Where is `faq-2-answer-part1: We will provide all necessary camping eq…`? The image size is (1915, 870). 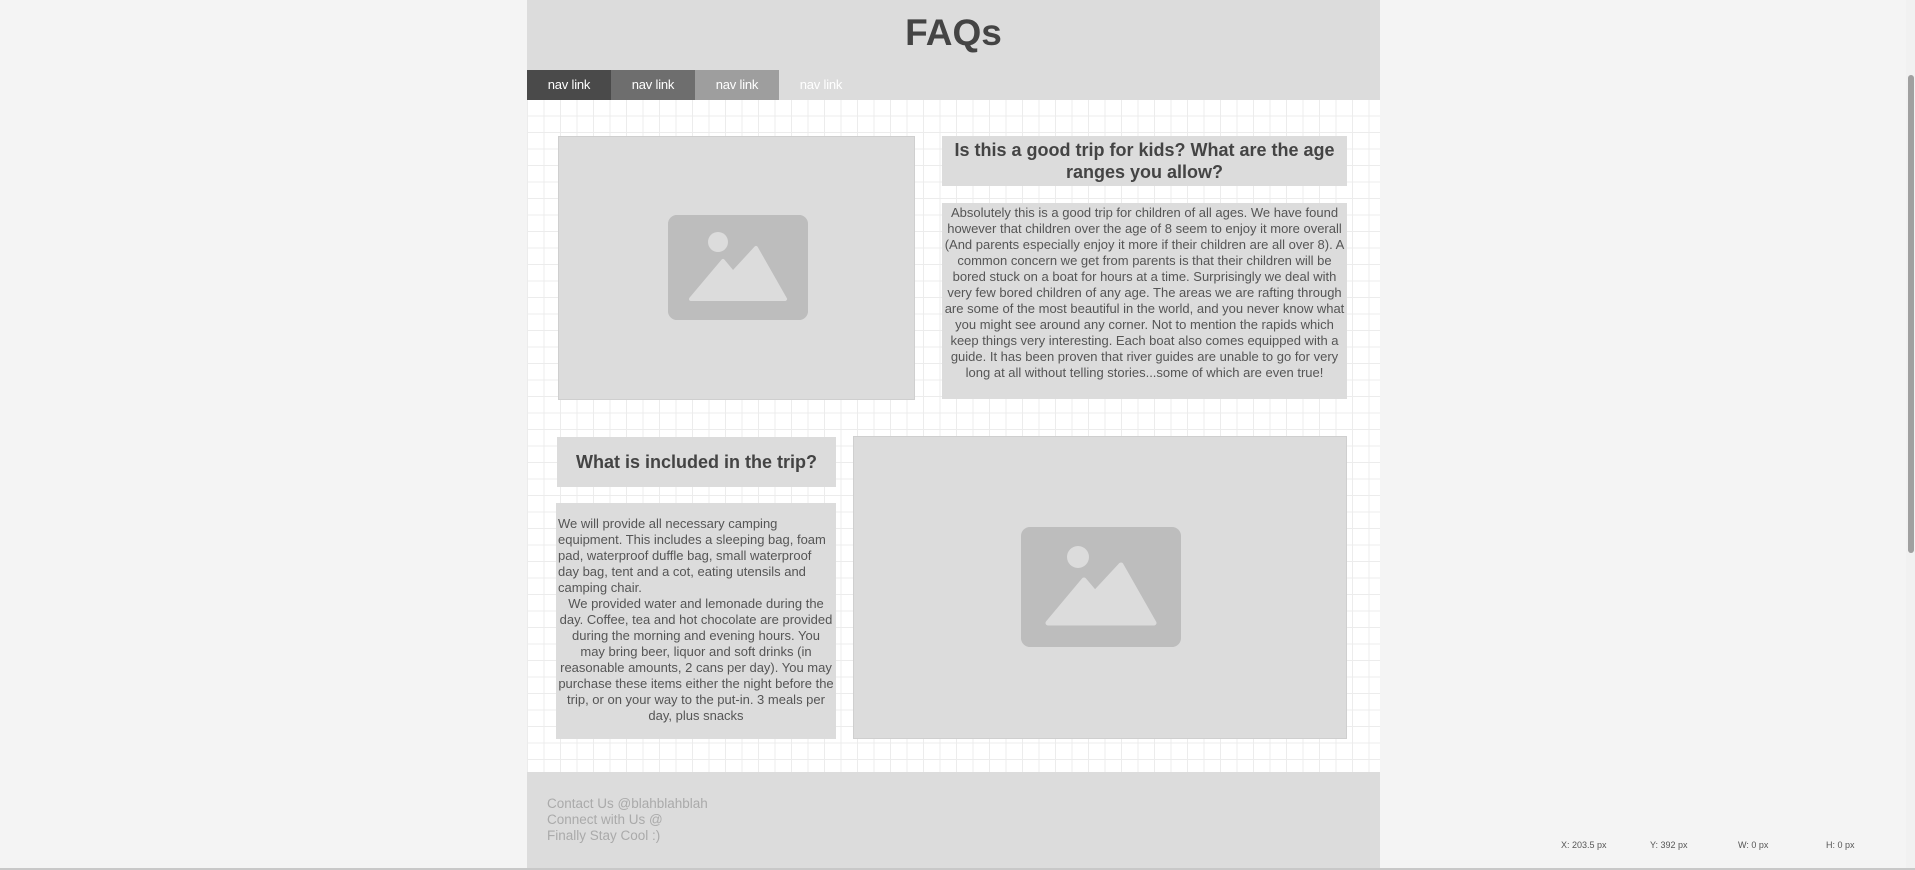 faq-2-answer-part1: We will provide all necessary camping eq… is located at coordinates (692, 555).